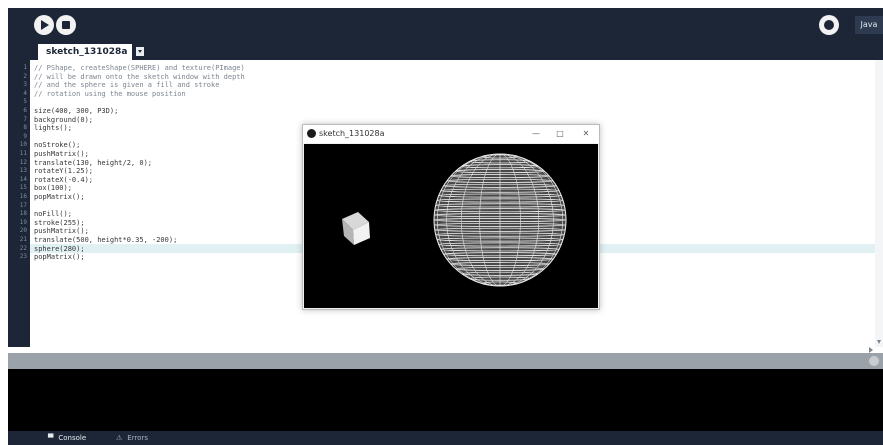  Describe the element at coordinates (25, 110) in the screenshot. I see `line-number: 6` at that location.